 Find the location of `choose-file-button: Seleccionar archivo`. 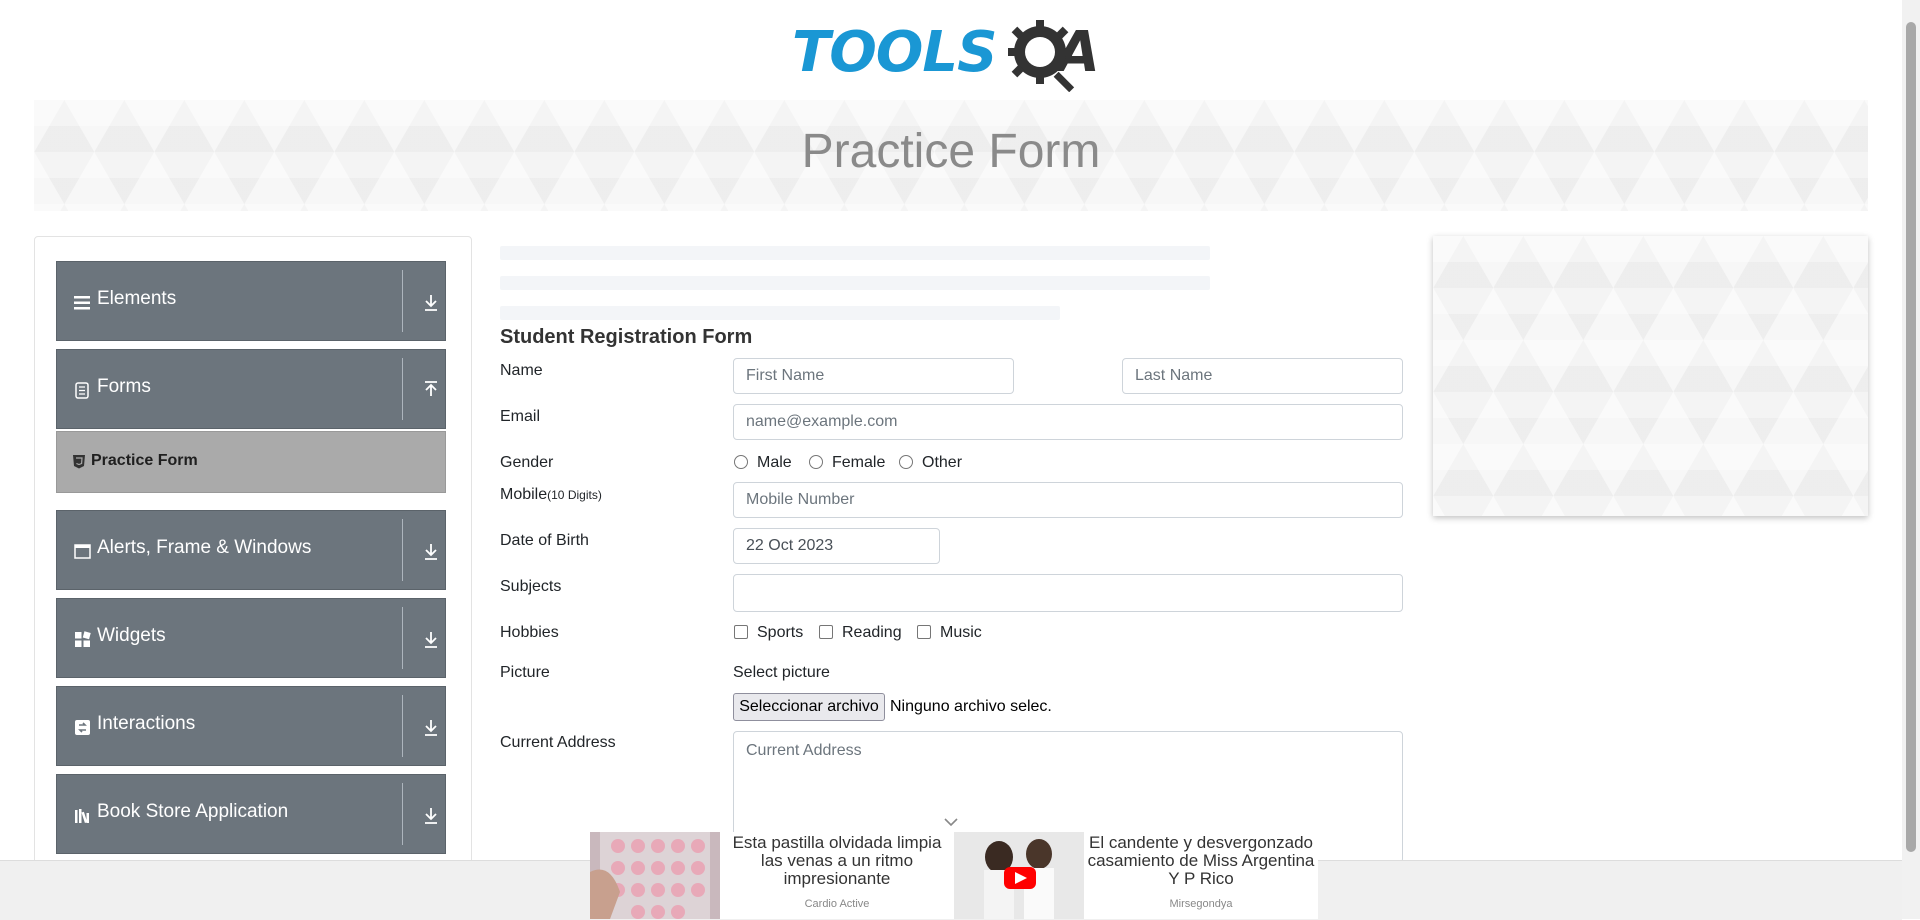

choose-file-button: Seleccionar archivo is located at coordinates (809, 707).